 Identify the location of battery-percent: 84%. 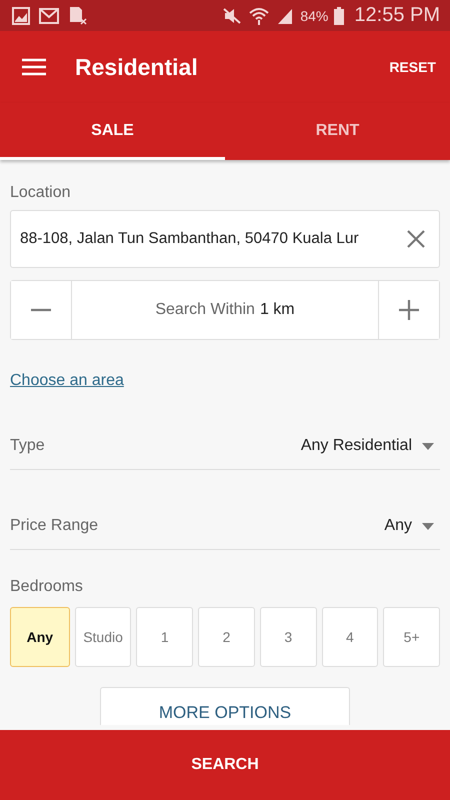
(314, 16).